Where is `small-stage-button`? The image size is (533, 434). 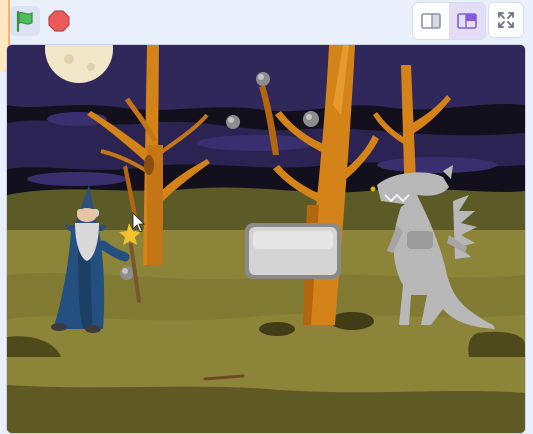 small-stage-button is located at coordinates (431, 21).